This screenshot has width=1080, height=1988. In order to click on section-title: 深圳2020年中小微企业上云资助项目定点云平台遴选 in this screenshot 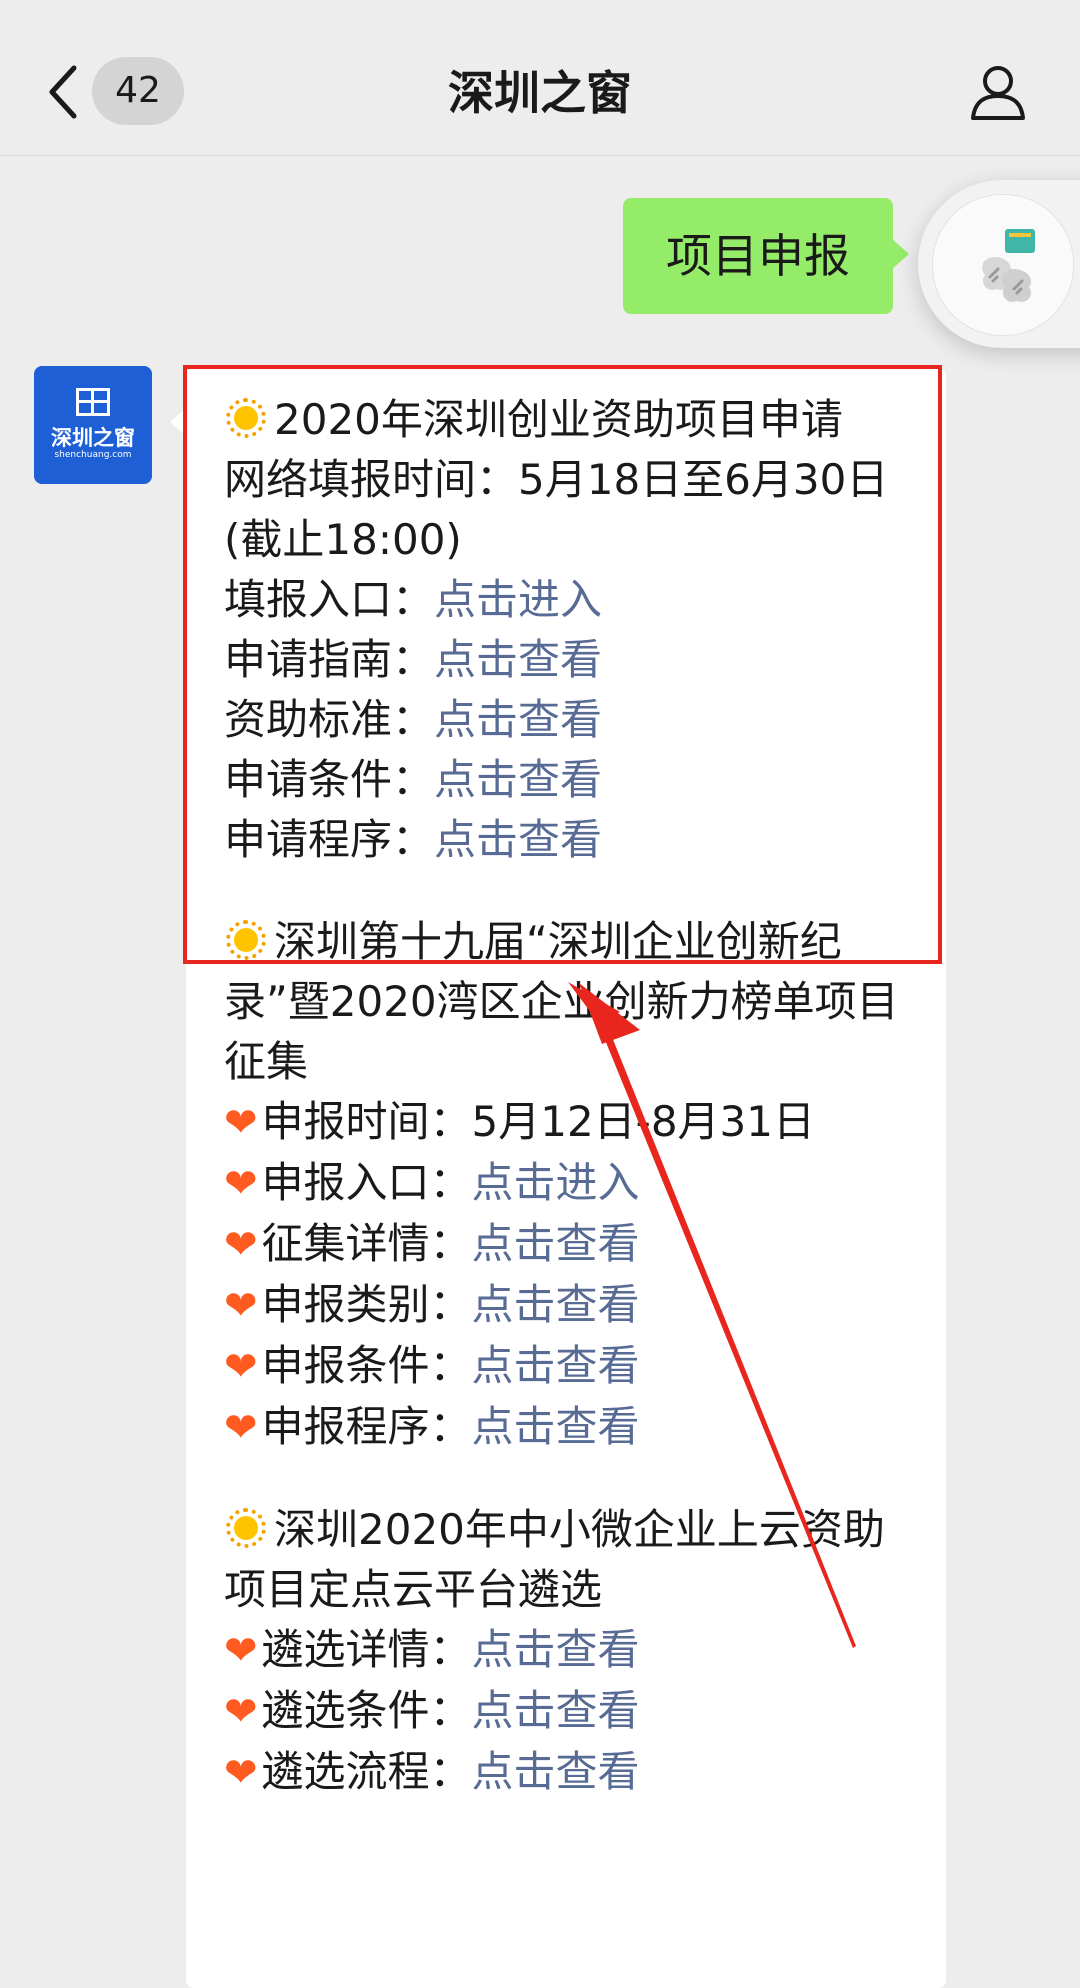, I will do `click(554, 1559)`.